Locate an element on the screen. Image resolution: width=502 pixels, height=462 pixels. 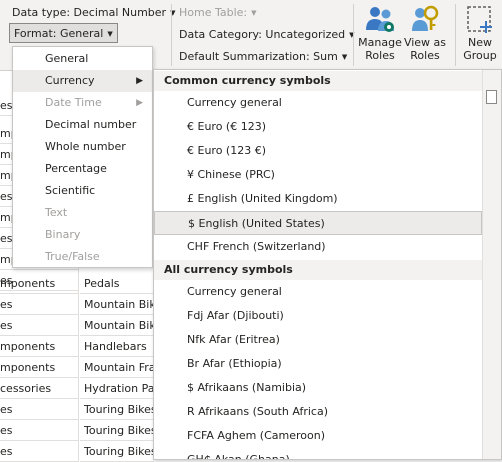
menu-item-currency: Currency ▶ is located at coordinates (82, 81).